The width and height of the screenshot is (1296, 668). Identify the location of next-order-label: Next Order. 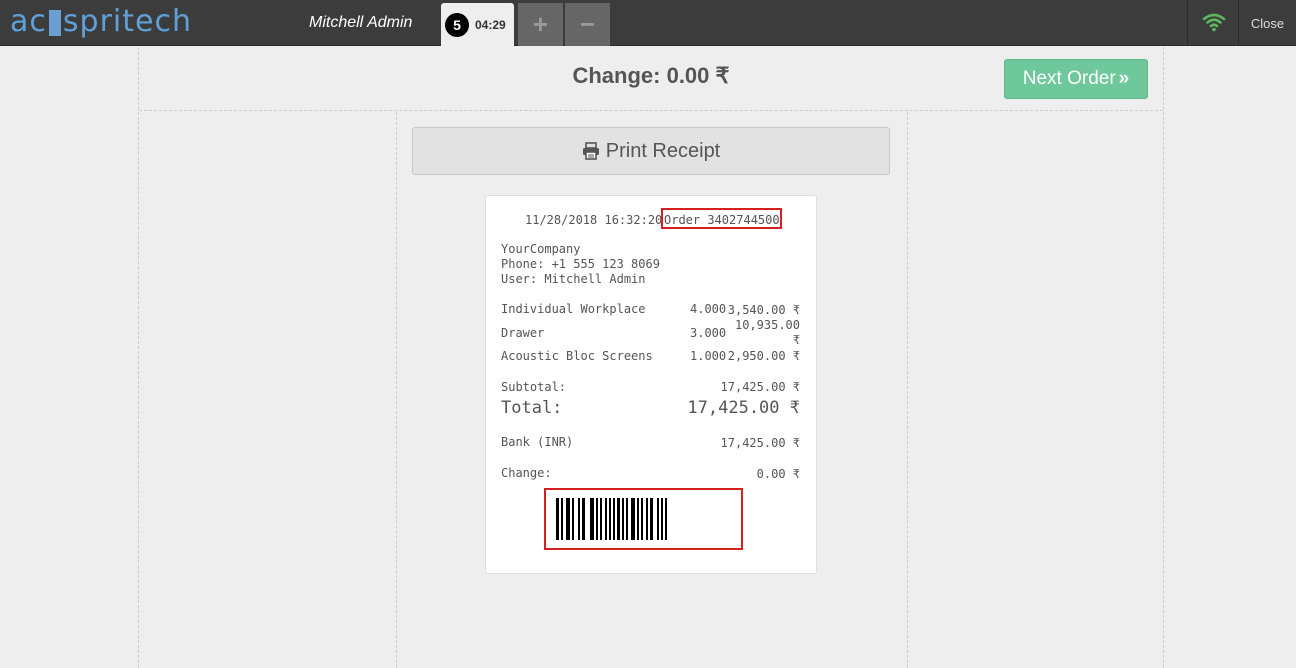
(1069, 78).